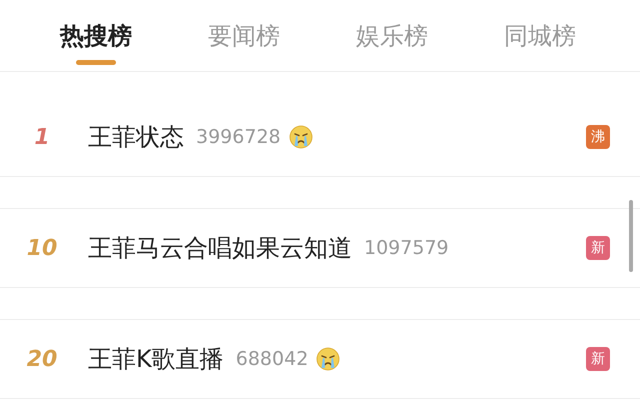  Describe the element at coordinates (598, 137) in the screenshot. I see `status-badge: 沸` at that location.